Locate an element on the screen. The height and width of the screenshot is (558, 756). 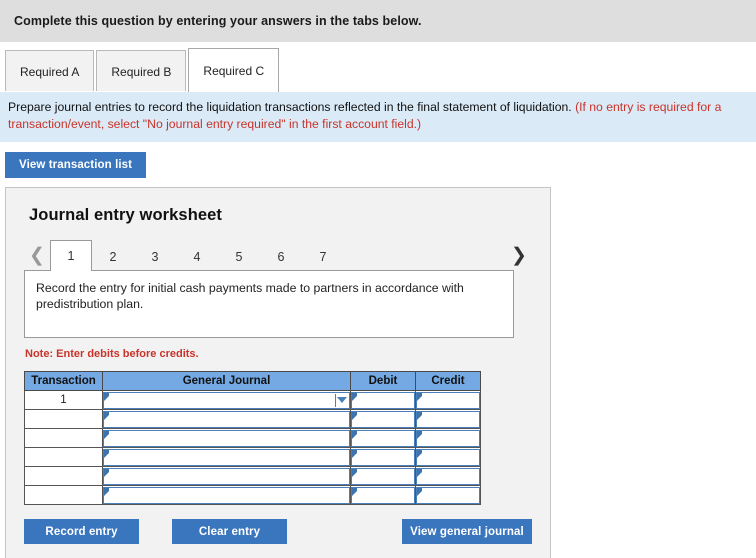
worksheet-page-6: 6 is located at coordinates (281, 256).